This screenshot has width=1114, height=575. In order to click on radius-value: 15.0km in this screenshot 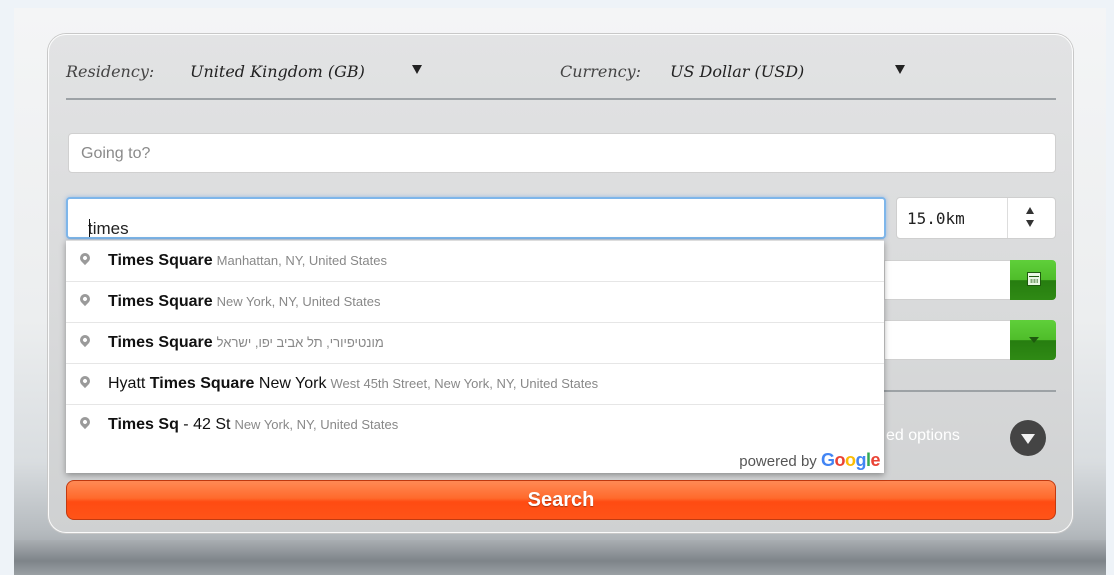, I will do `click(936, 218)`.